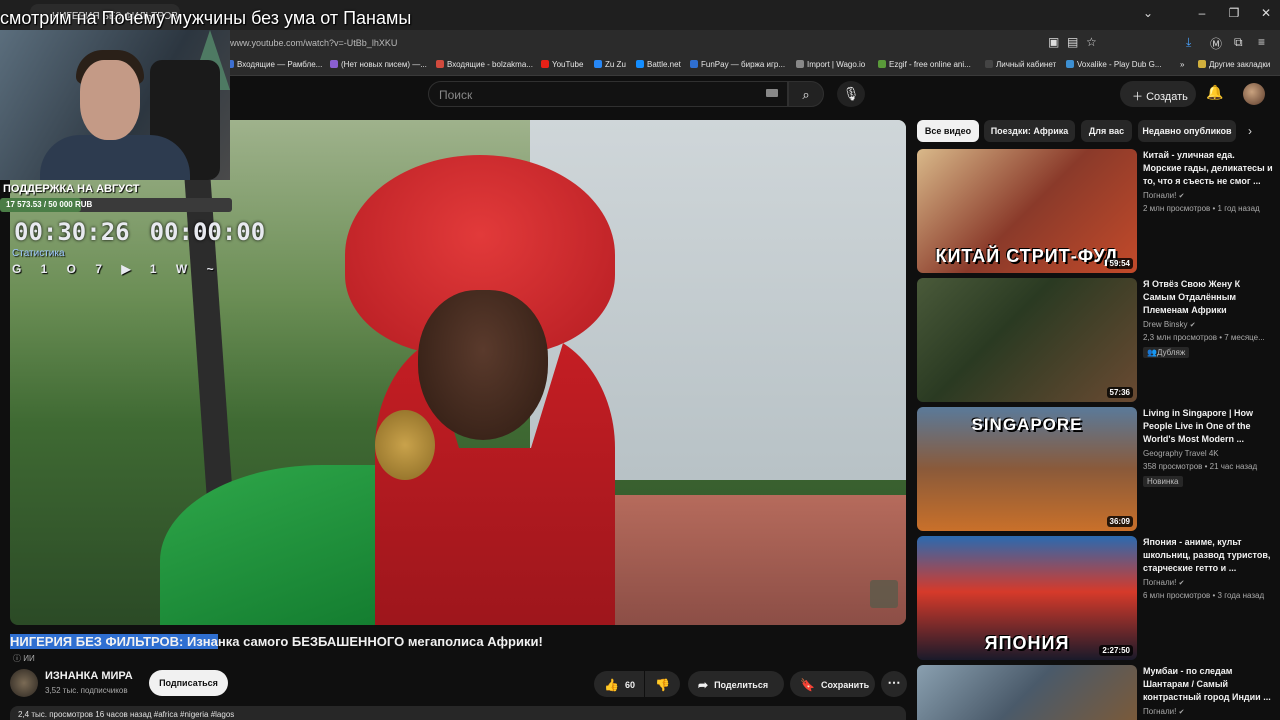 The height and width of the screenshot is (720, 1280). What do you see at coordinates (1053, 42) in the screenshot?
I see `cast-icon: ▣` at bounding box center [1053, 42].